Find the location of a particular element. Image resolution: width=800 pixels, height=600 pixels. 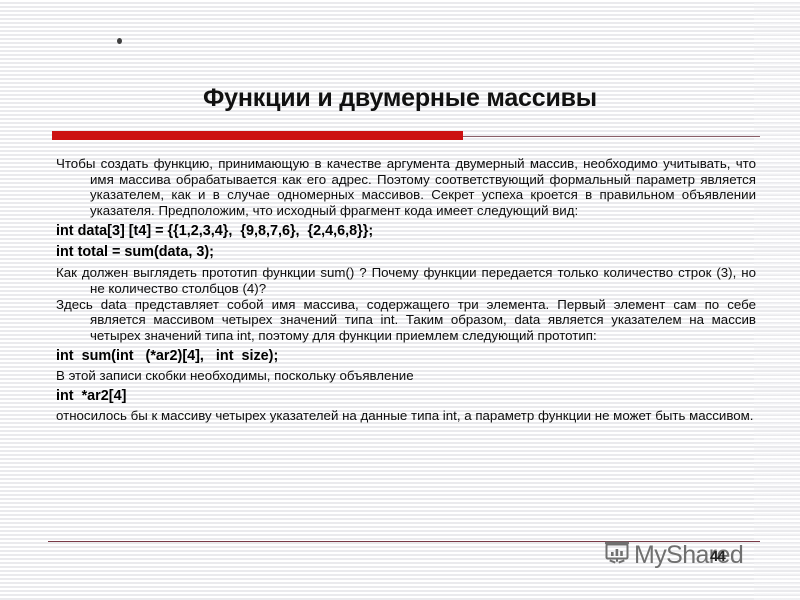

code-line-total-assignment: int total = sum(data, 3); is located at coordinates (135, 252).